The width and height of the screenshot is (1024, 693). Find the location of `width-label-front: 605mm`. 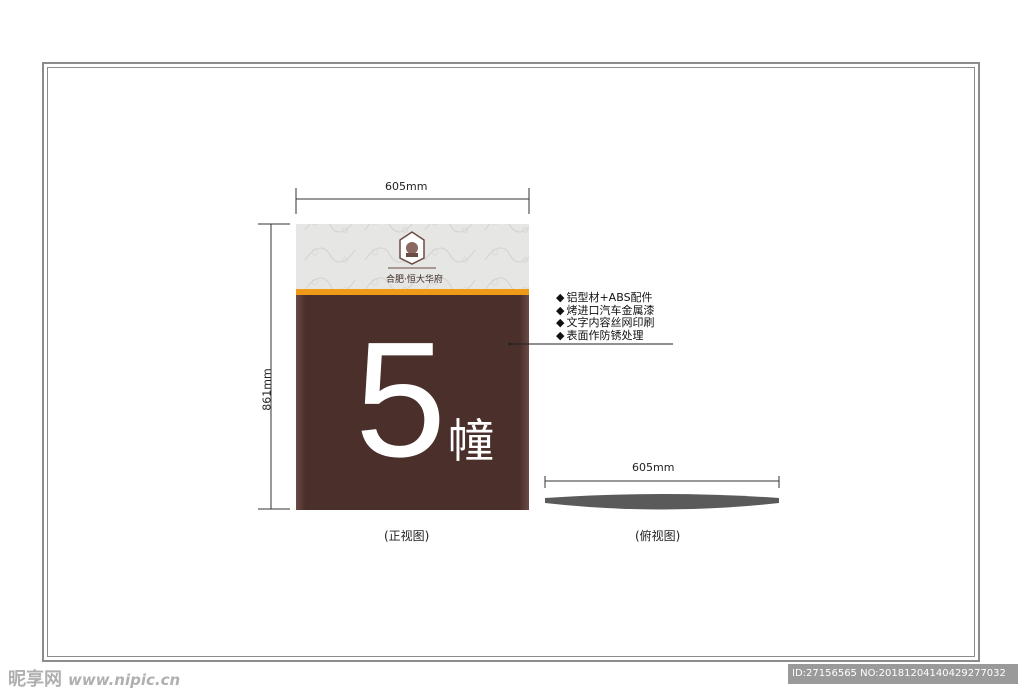

width-label-front: 605mm is located at coordinates (406, 186).